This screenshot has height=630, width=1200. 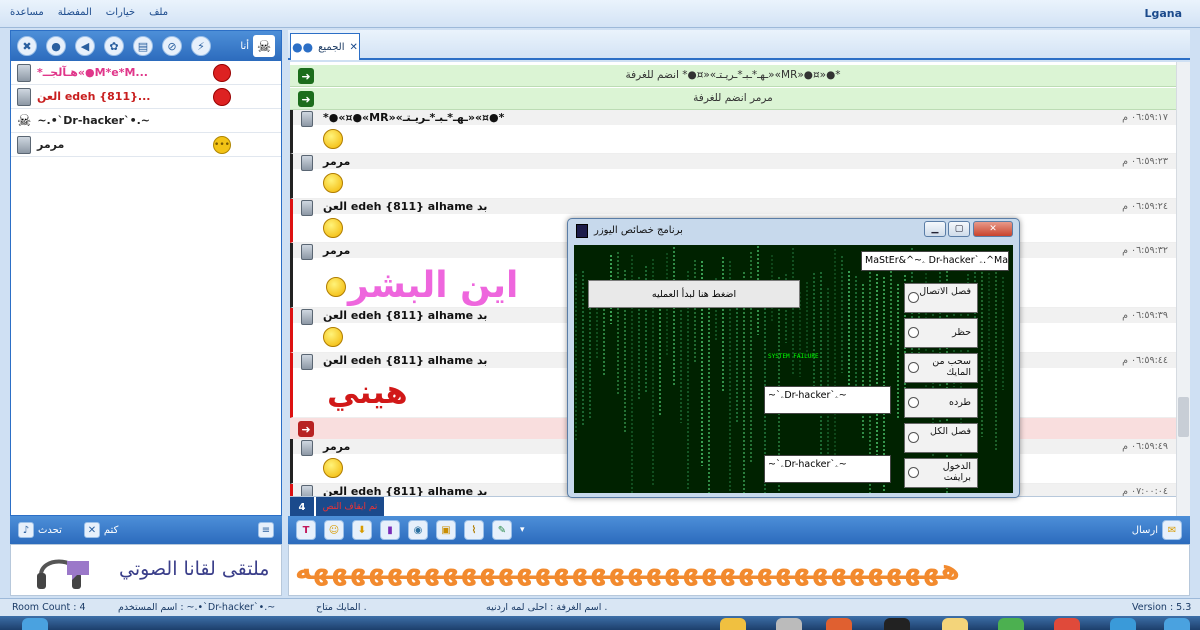 What do you see at coordinates (418, 530) in the screenshot?
I see `webcam-icon: ◉` at bounding box center [418, 530].